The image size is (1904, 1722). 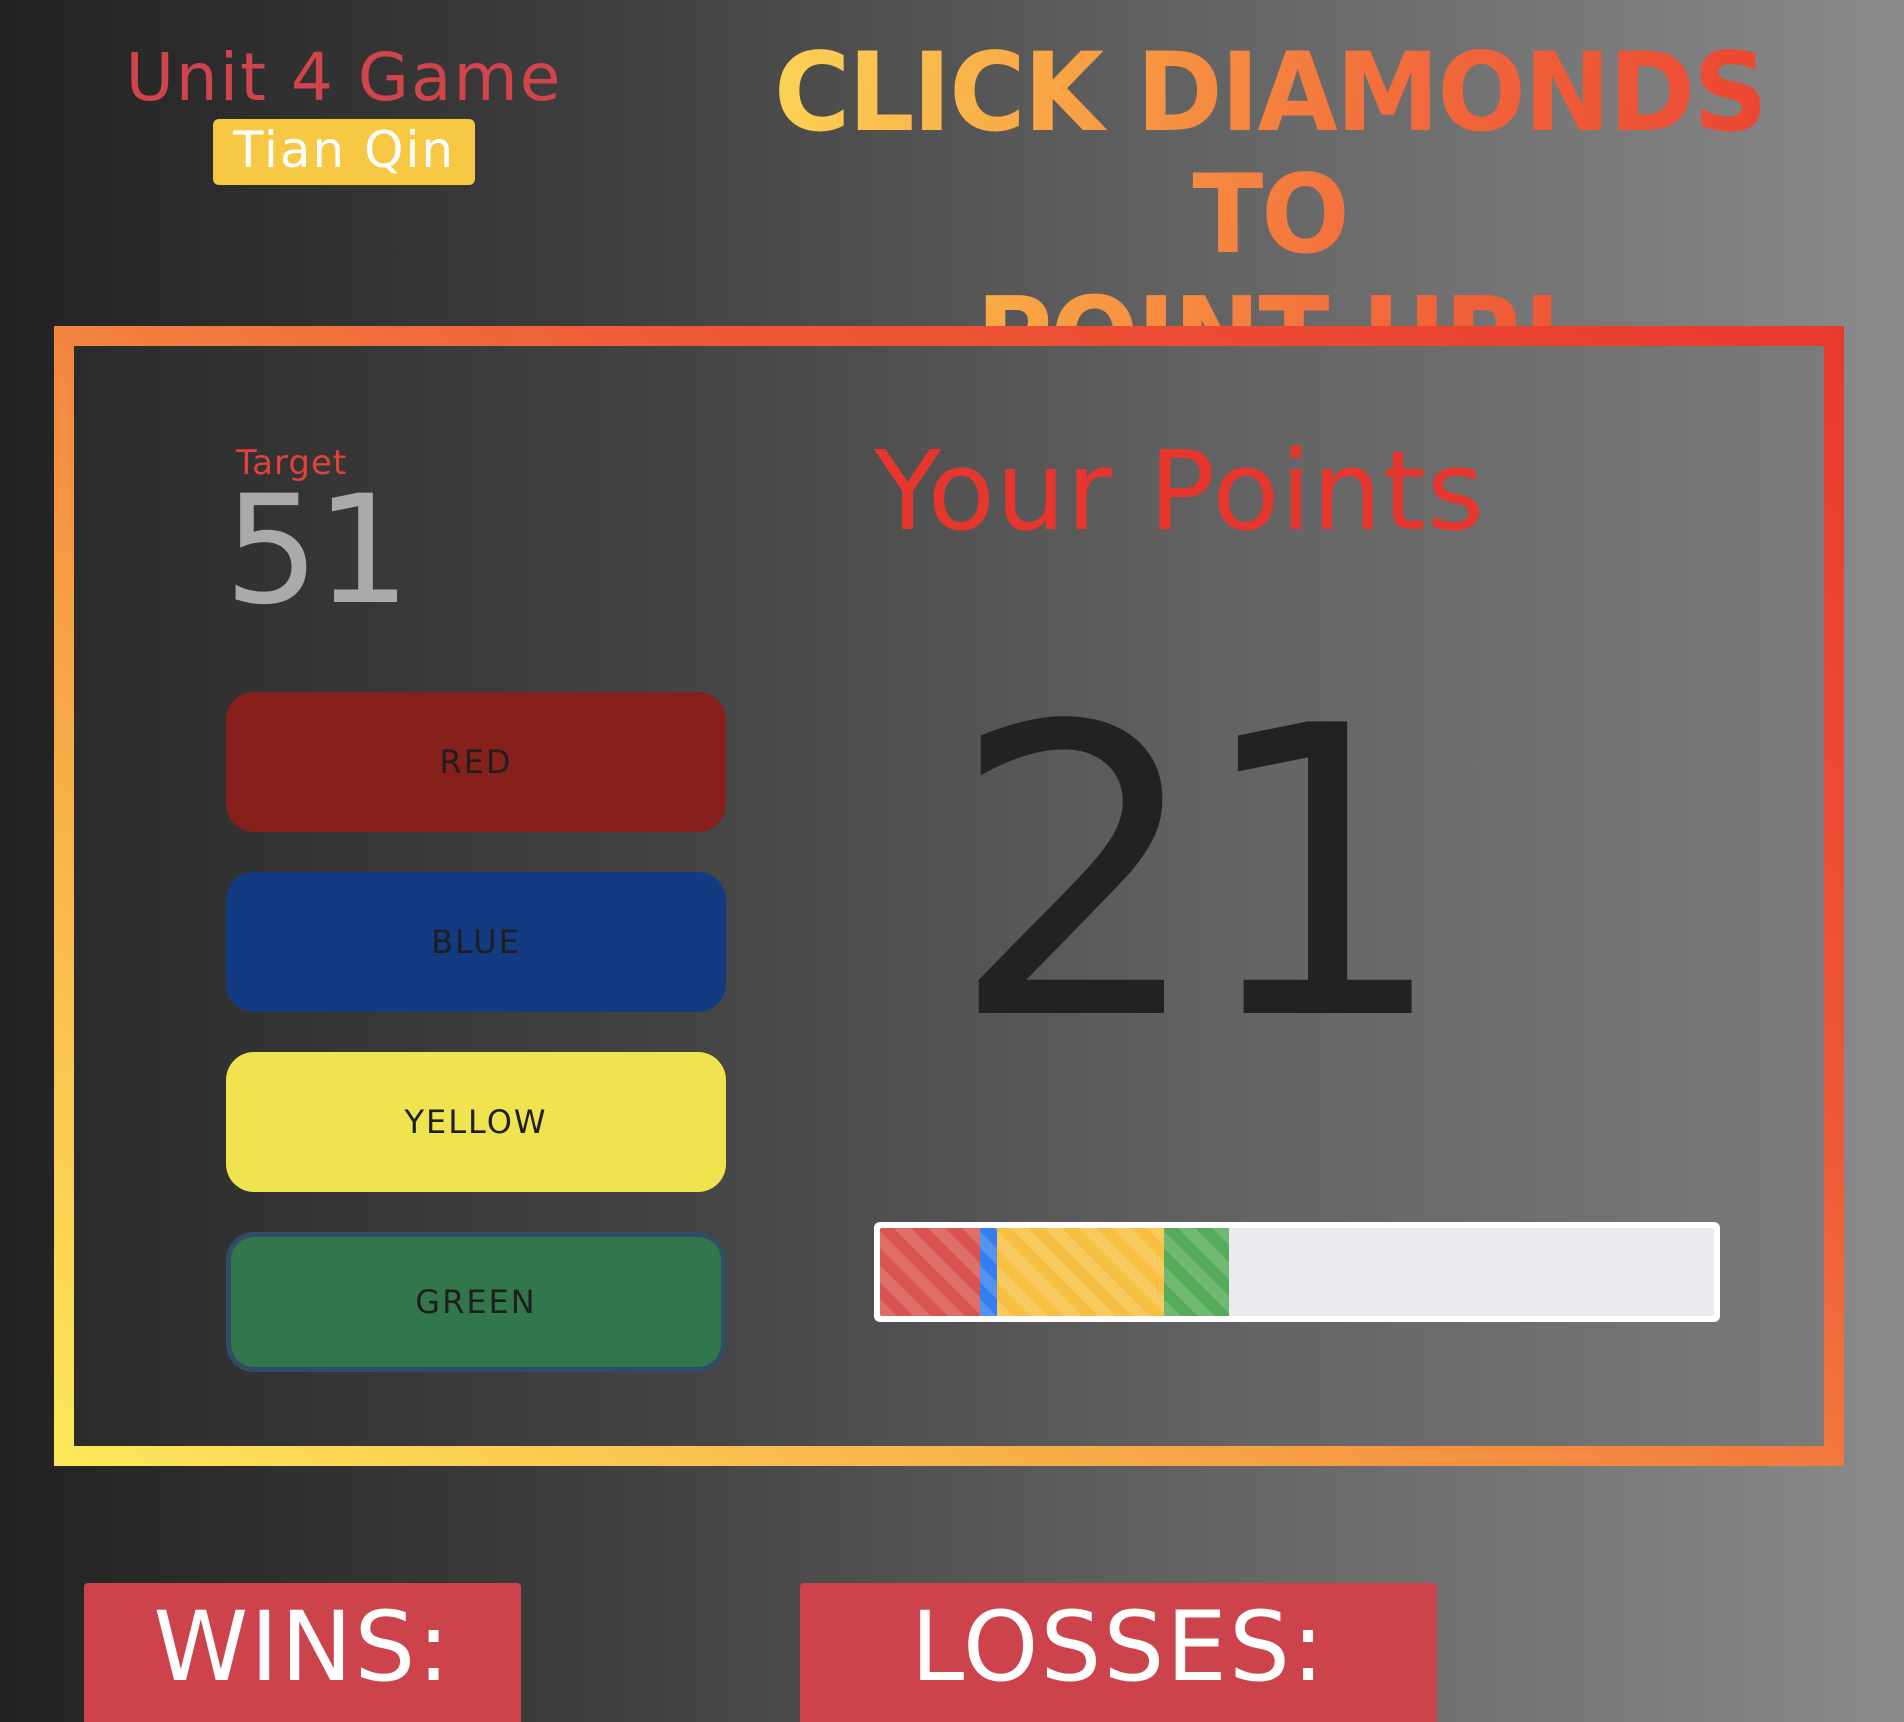 What do you see at coordinates (1270, 153) in the screenshot?
I see `headline-line-1: CLICK DIAMONDS TO` at bounding box center [1270, 153].